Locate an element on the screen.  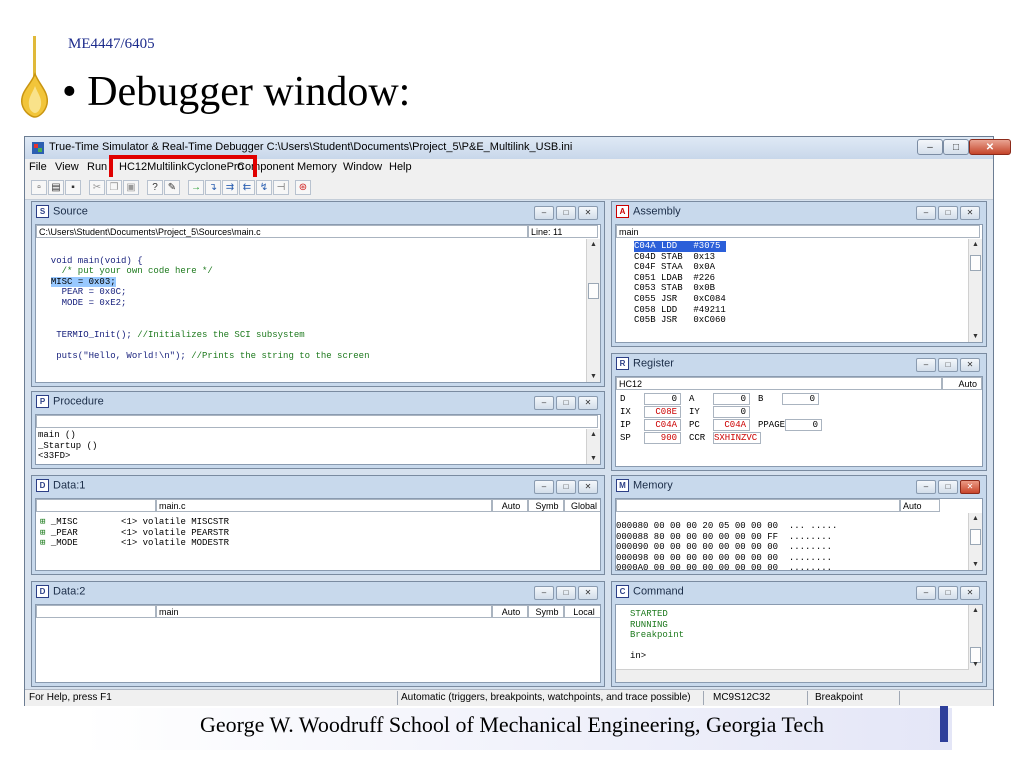
data2-symb-button: Symb is located at coordinates (546, 611).